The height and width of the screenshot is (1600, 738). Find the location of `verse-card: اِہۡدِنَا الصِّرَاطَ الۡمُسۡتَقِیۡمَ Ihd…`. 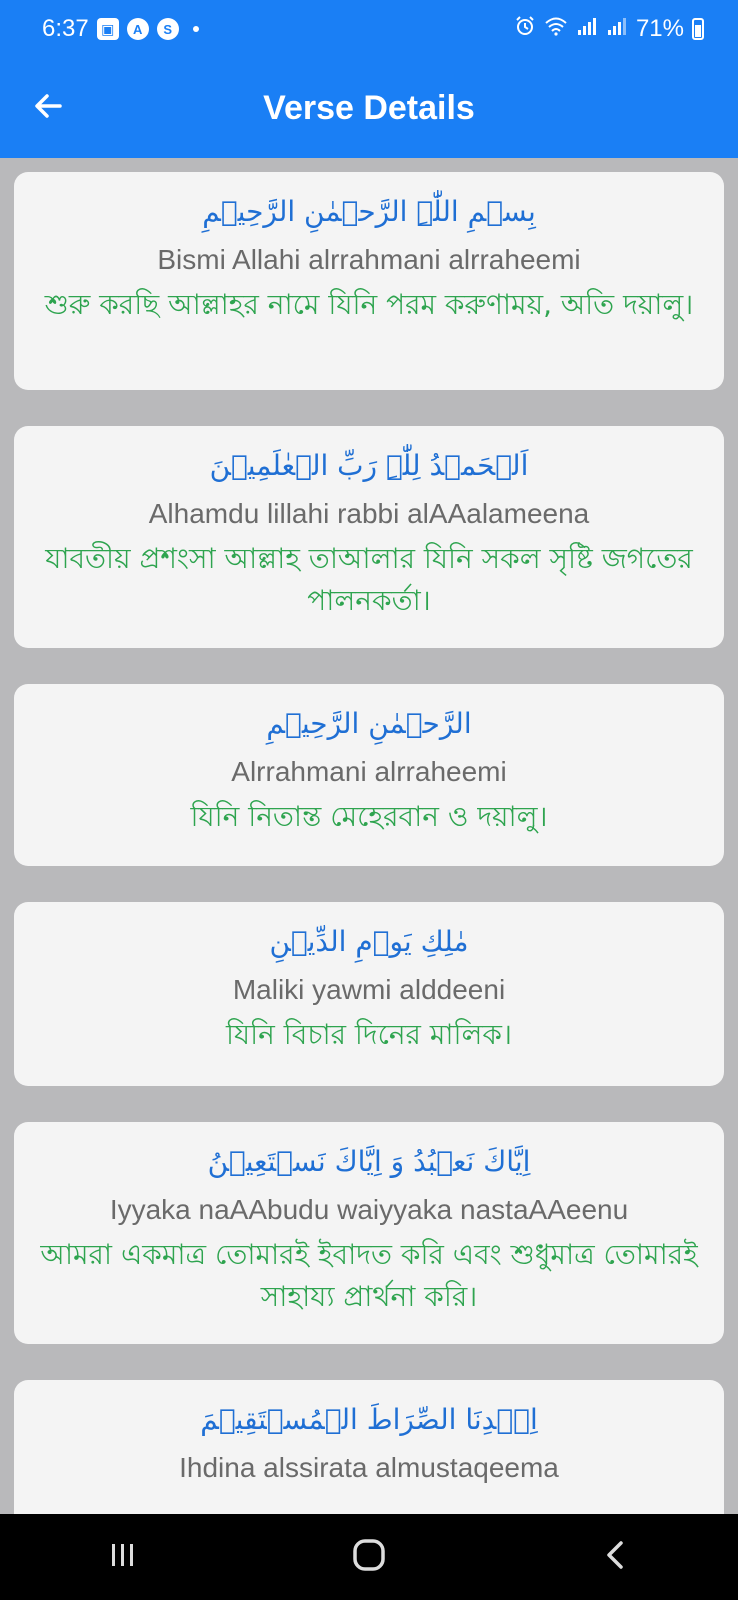

verse-card: اِہۡدِنَا الصِّرَاطَ الۡمُسۡتَقِیۡمَ Ihd… is located at coordinates (369, 1447).